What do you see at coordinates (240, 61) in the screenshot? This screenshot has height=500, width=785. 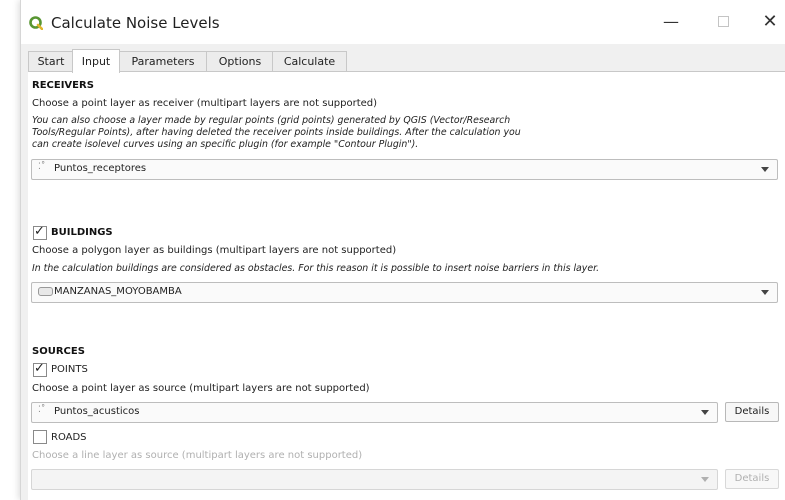 I see `tab-options: Options` at bounding box center [240, 61].